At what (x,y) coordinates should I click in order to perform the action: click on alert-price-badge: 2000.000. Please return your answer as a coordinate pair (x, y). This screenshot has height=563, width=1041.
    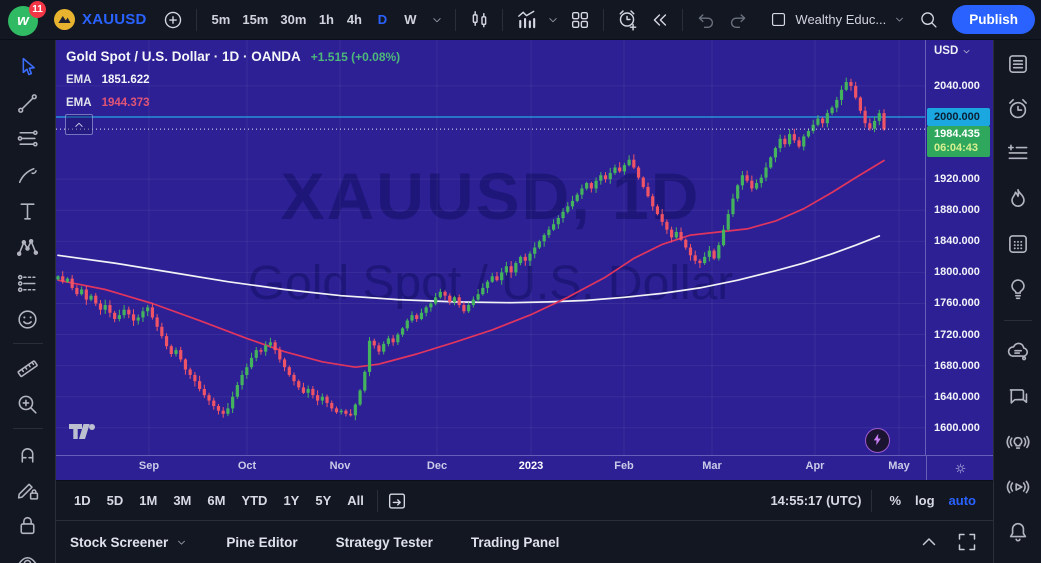
    Looking at the image, I should click on (958, 117).